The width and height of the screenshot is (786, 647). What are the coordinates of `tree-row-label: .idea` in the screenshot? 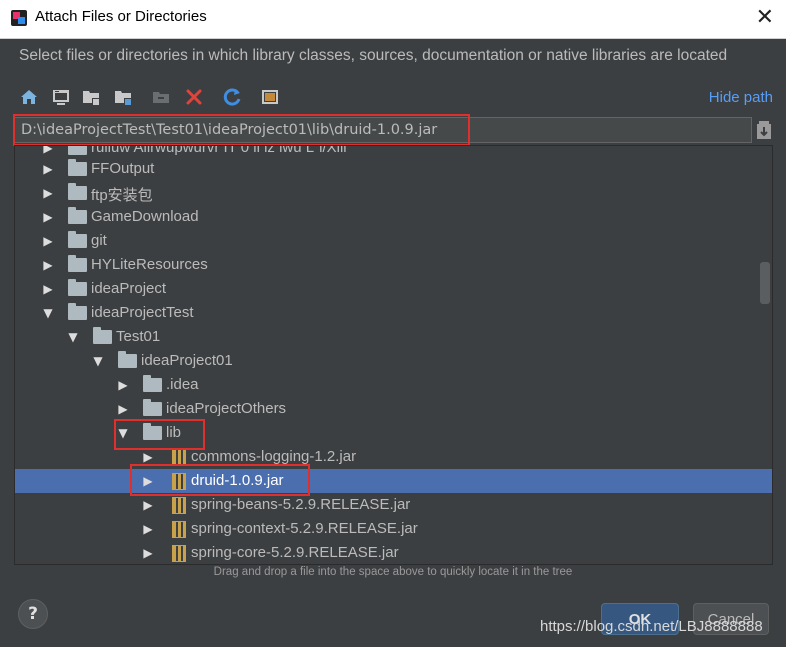 It's located at (182, 384).